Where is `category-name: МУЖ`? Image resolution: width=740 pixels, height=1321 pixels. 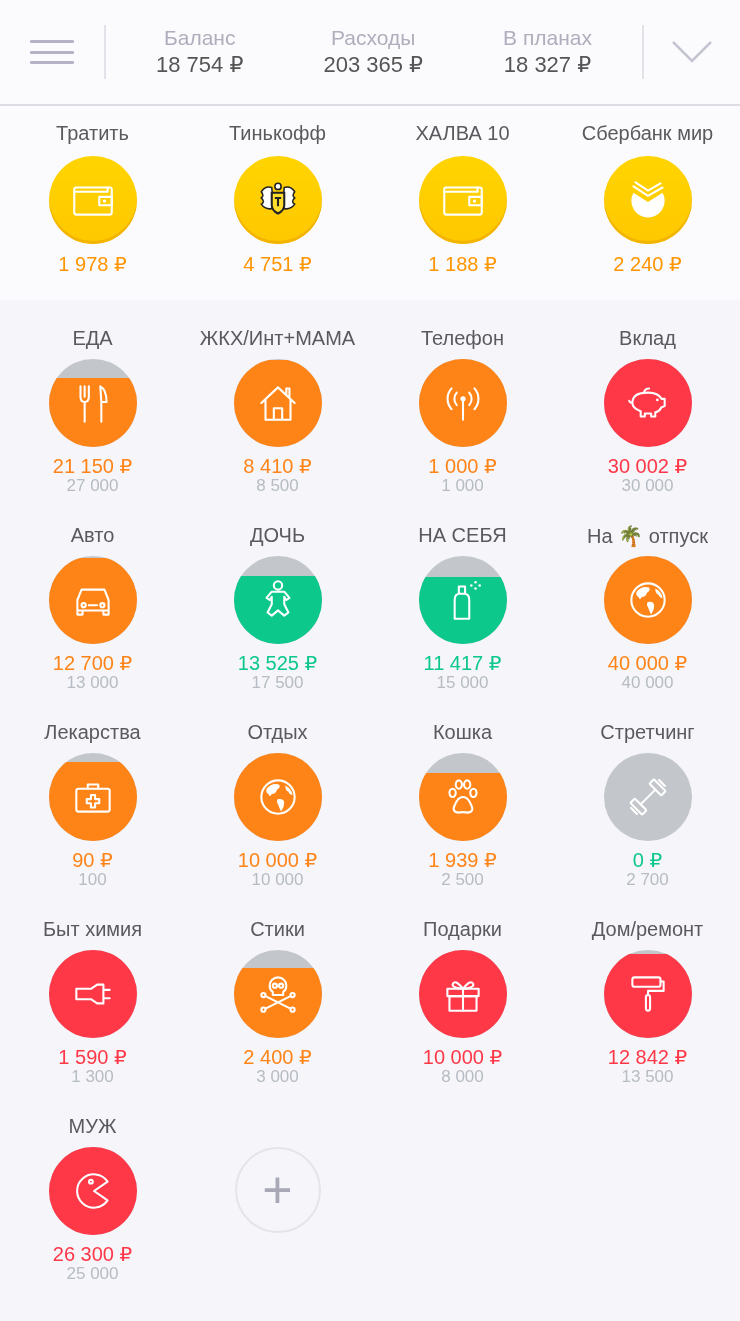 category-name: МУЖ is located at coordinates (92, 1127).